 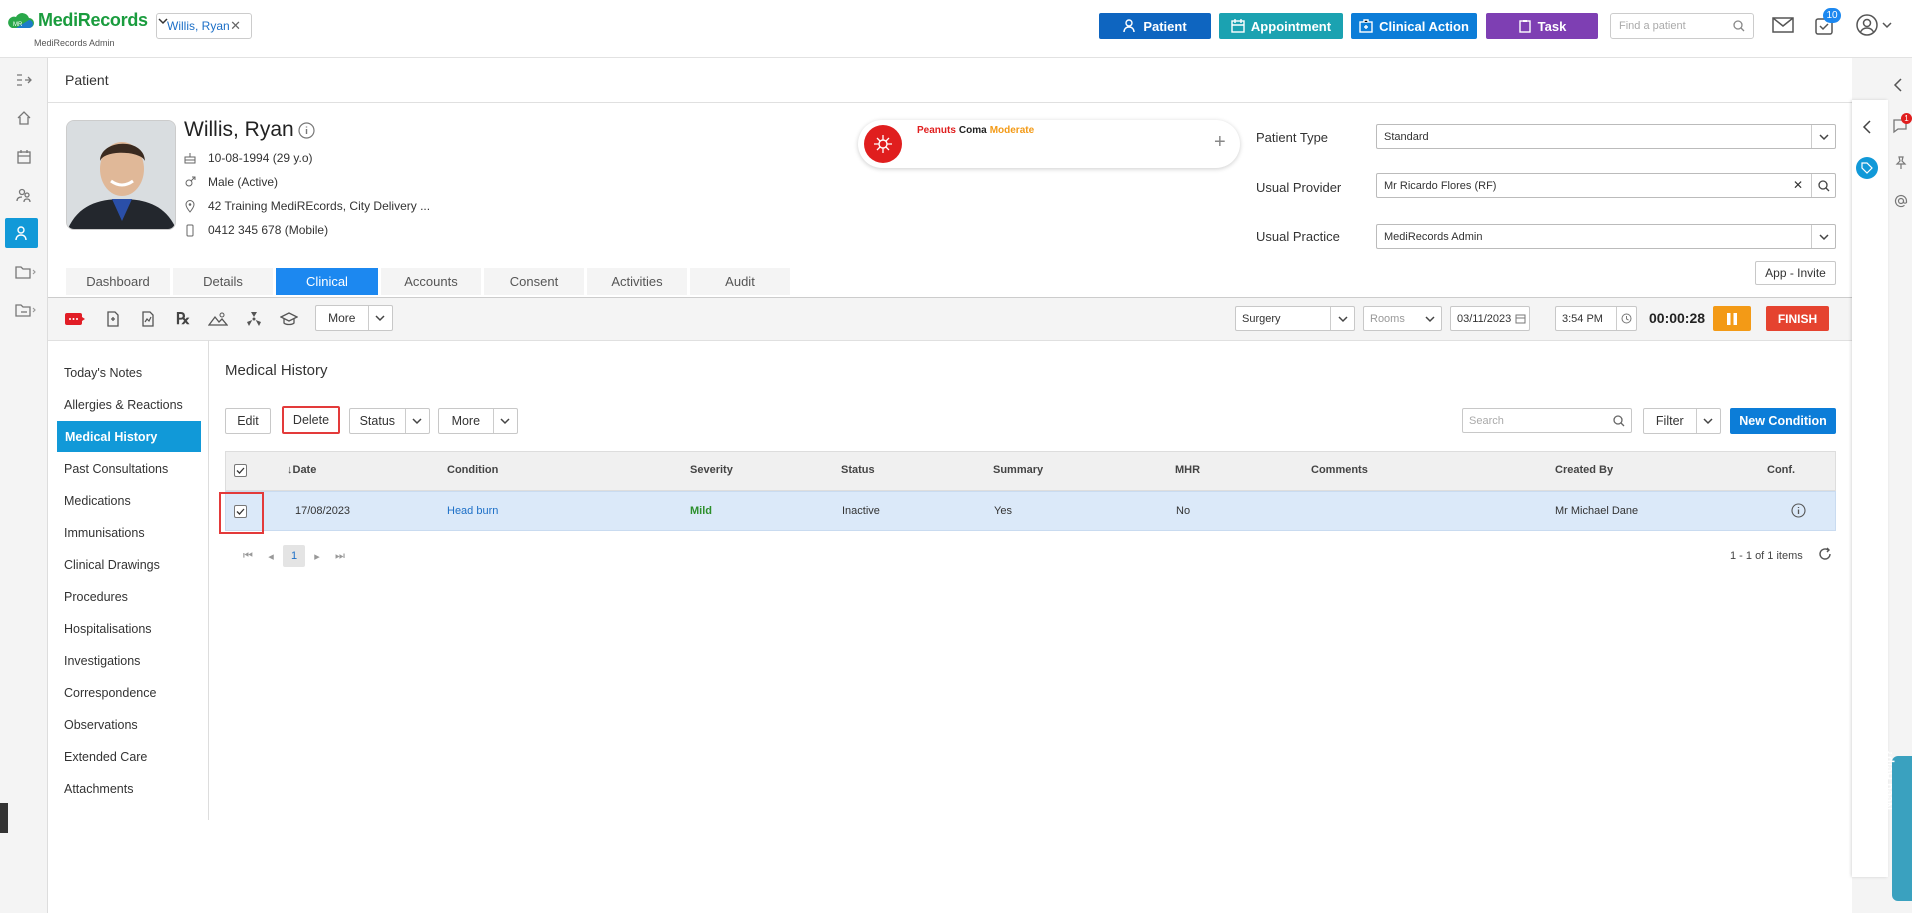 I want to click on sidebar-item-hospitalisations: Hospitalisations, so click(x=128, y=628).